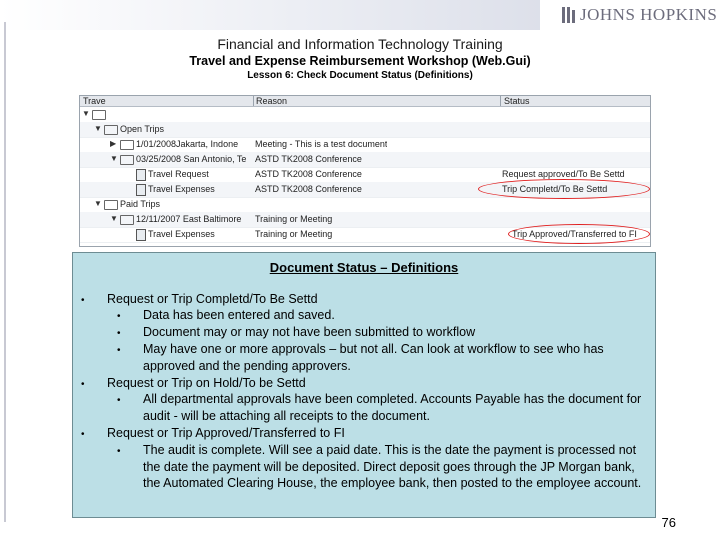  I want to click on tree-row-root: ▼, so click(365, 115).